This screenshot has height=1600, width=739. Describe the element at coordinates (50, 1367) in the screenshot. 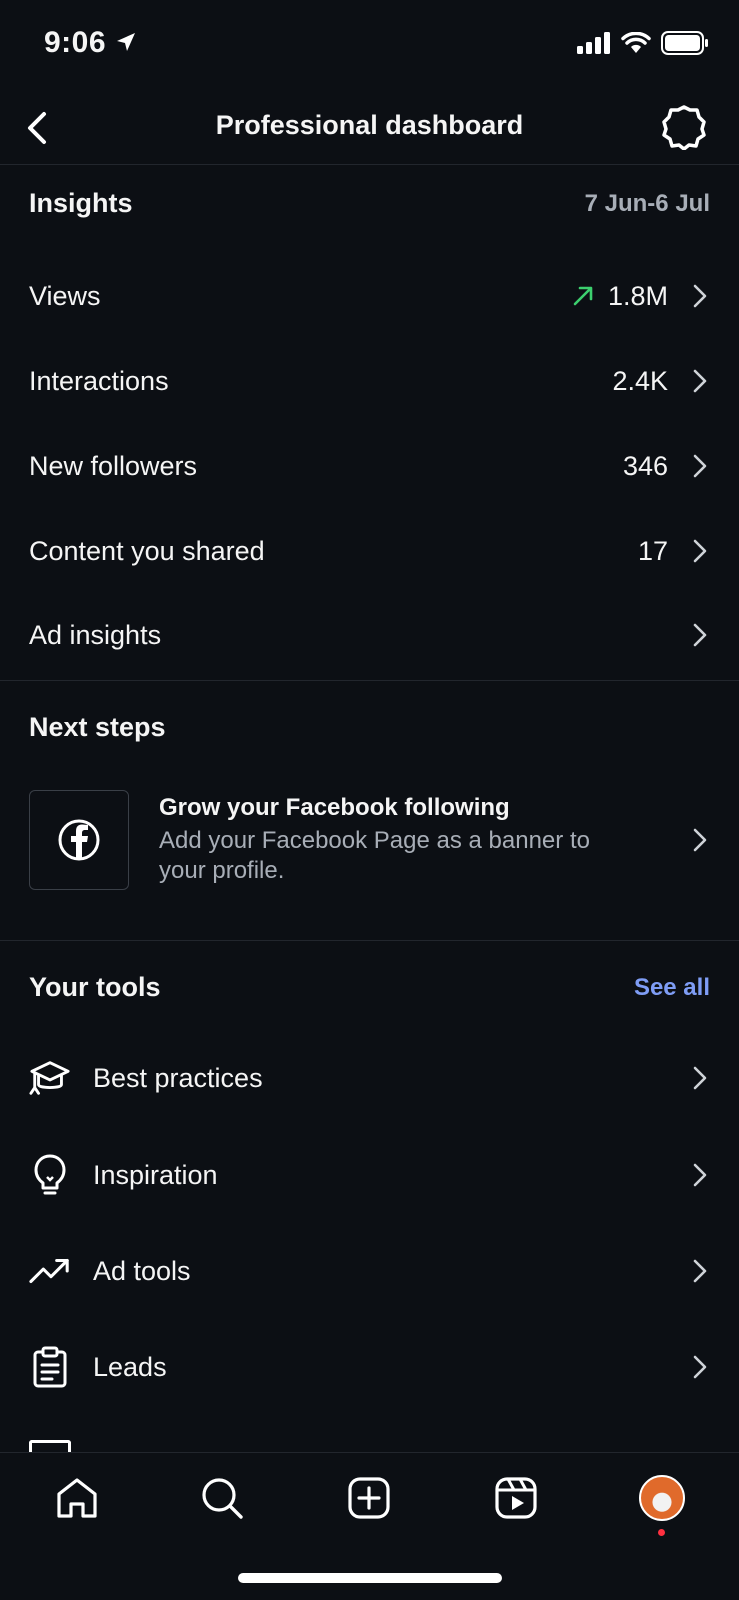

I see `clipboard-icon` at that location.